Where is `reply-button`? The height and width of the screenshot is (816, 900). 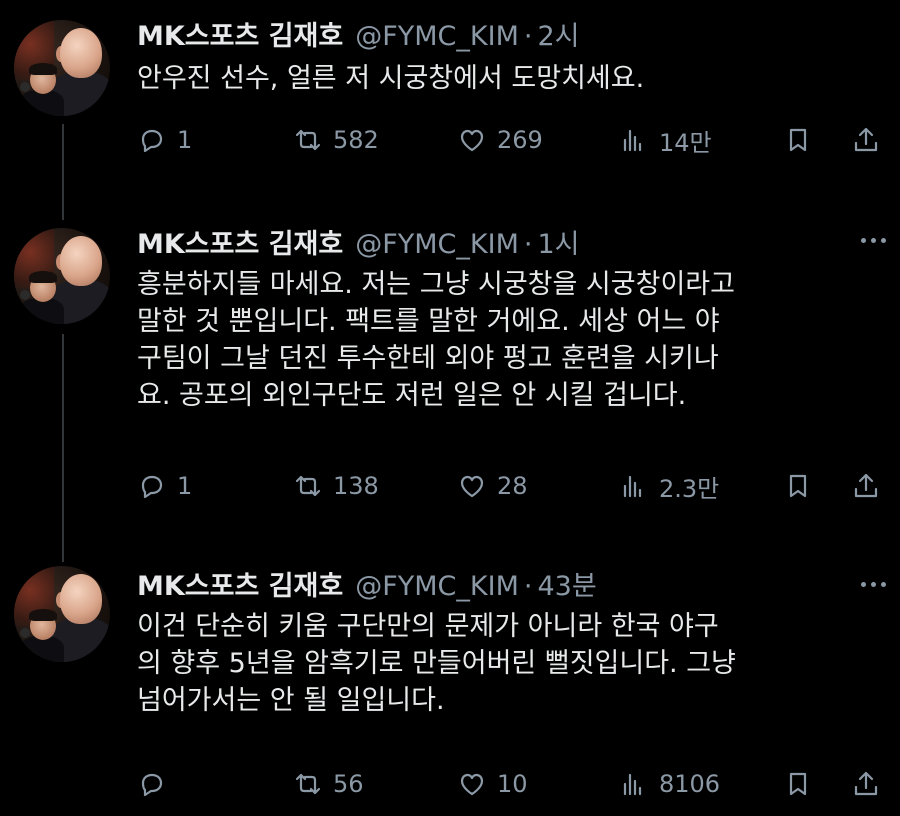 reply-button is located at coordinates (157, 784).